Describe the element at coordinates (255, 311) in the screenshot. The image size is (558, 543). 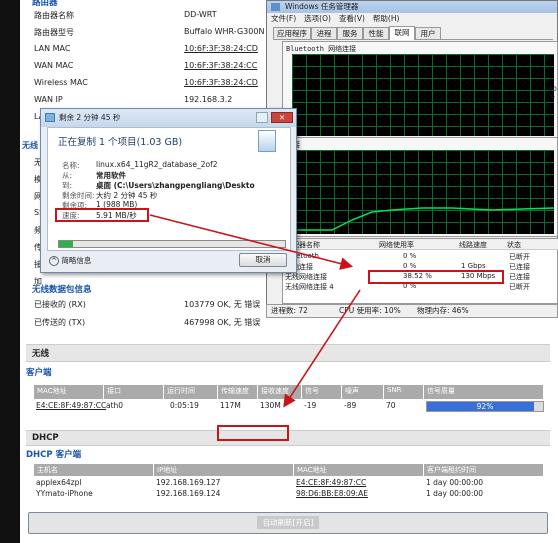
I see `annotation-arrows` at that location.